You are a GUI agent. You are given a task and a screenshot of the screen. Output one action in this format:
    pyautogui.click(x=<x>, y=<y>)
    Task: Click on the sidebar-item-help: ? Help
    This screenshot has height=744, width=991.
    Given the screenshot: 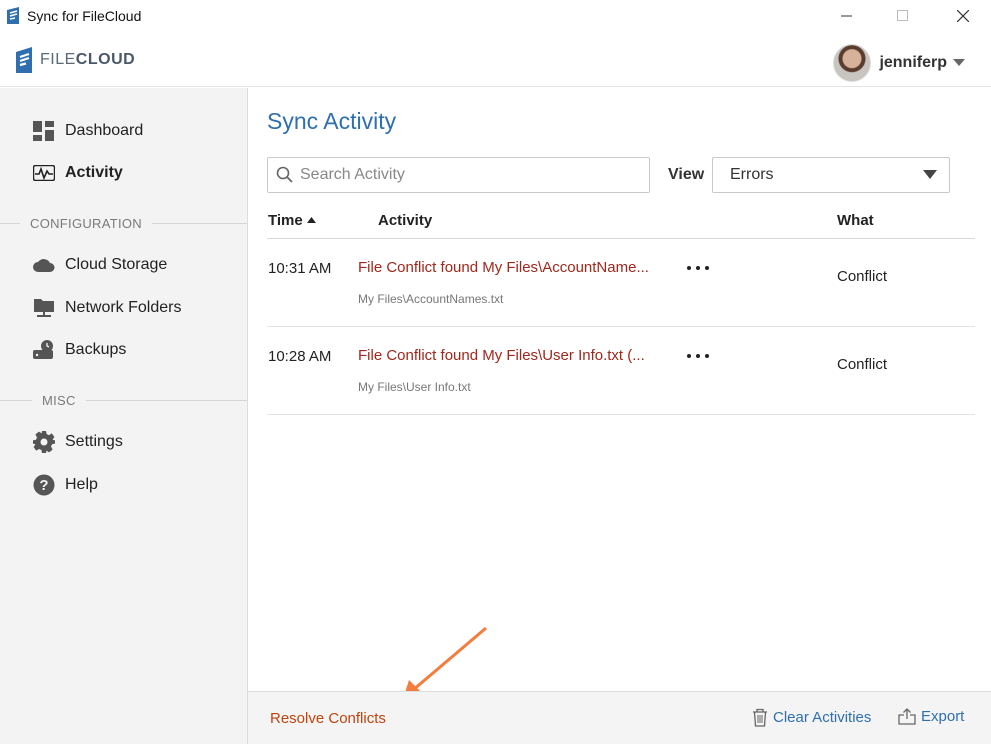 What is the action you would take?
    pyautogui.click(x=65, y=485)
    